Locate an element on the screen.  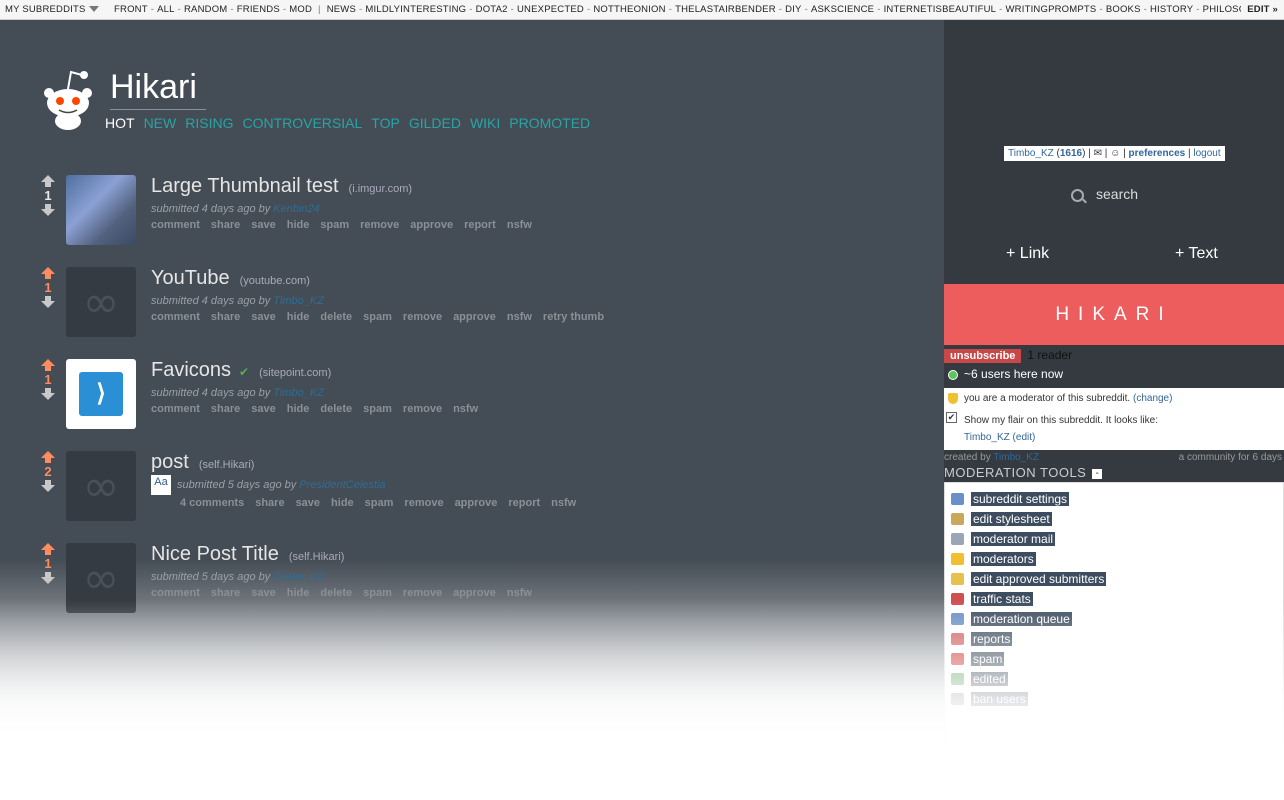
tab-wiki: WIKI is located at coordinates (485, 123).